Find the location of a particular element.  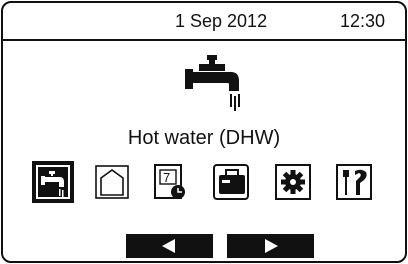

suitcase-icon is located at coordinates (231, 182).